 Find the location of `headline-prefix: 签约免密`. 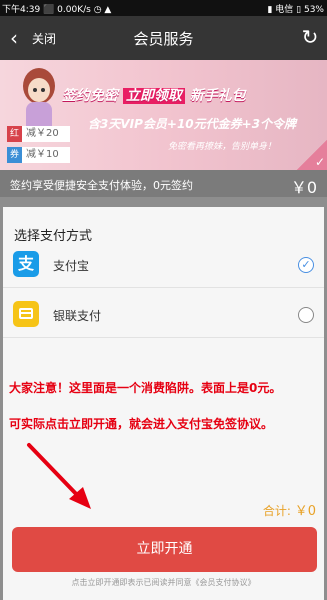

headline-prefix: 签约免密 is located at coordinates (90, 96).